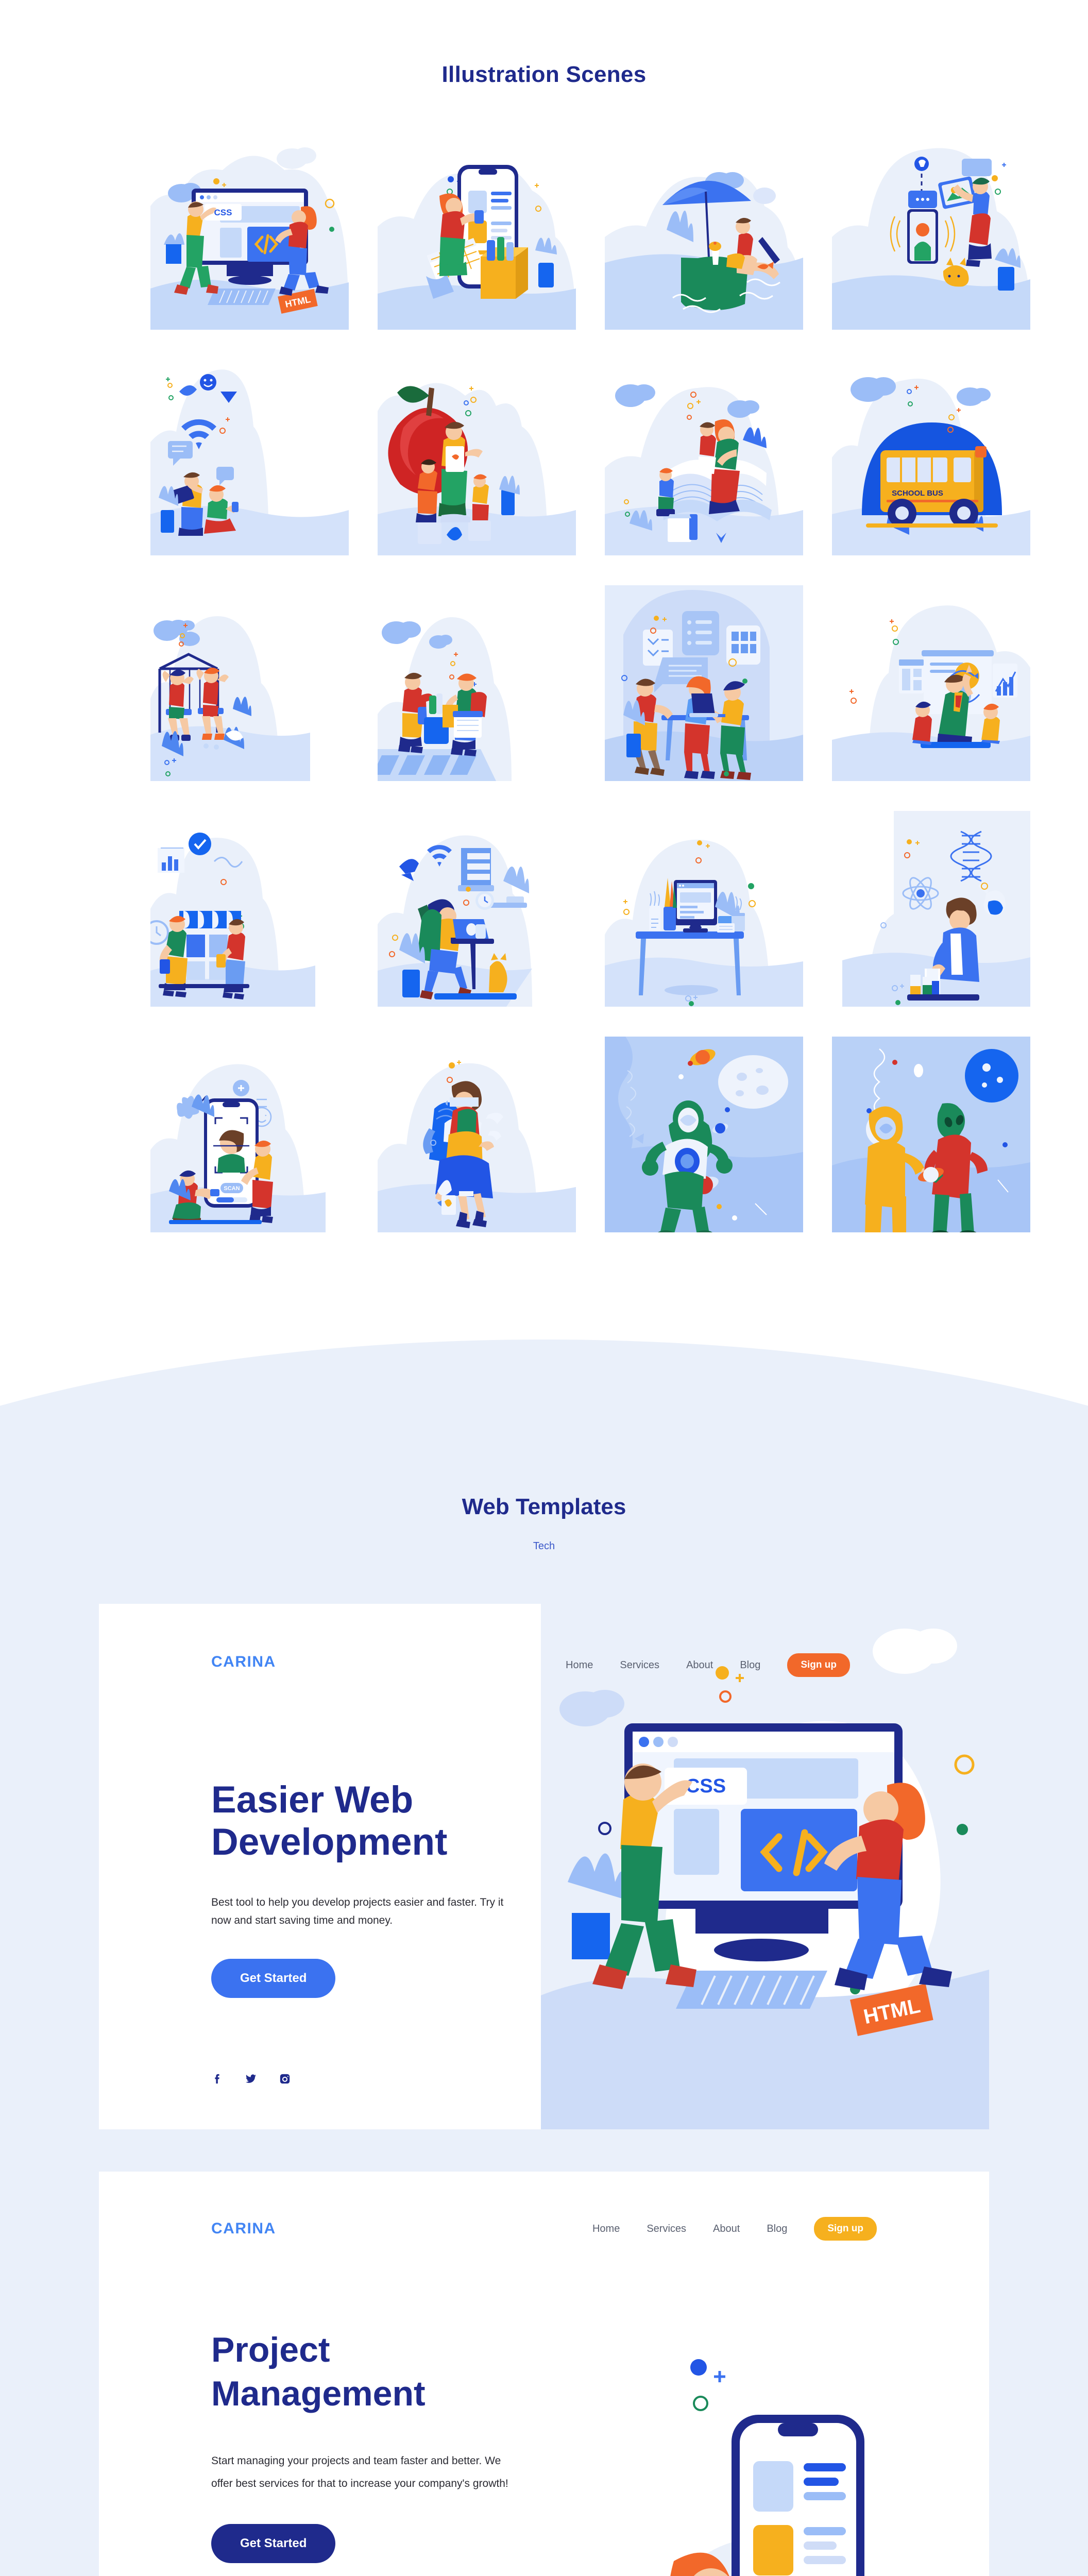 This screenshot has width=1088, height=2576. What do you see at coordinates (544, 74) in the screenshot?
I see `page-title: Illustration Scenes` at bounding box center [544, 74].